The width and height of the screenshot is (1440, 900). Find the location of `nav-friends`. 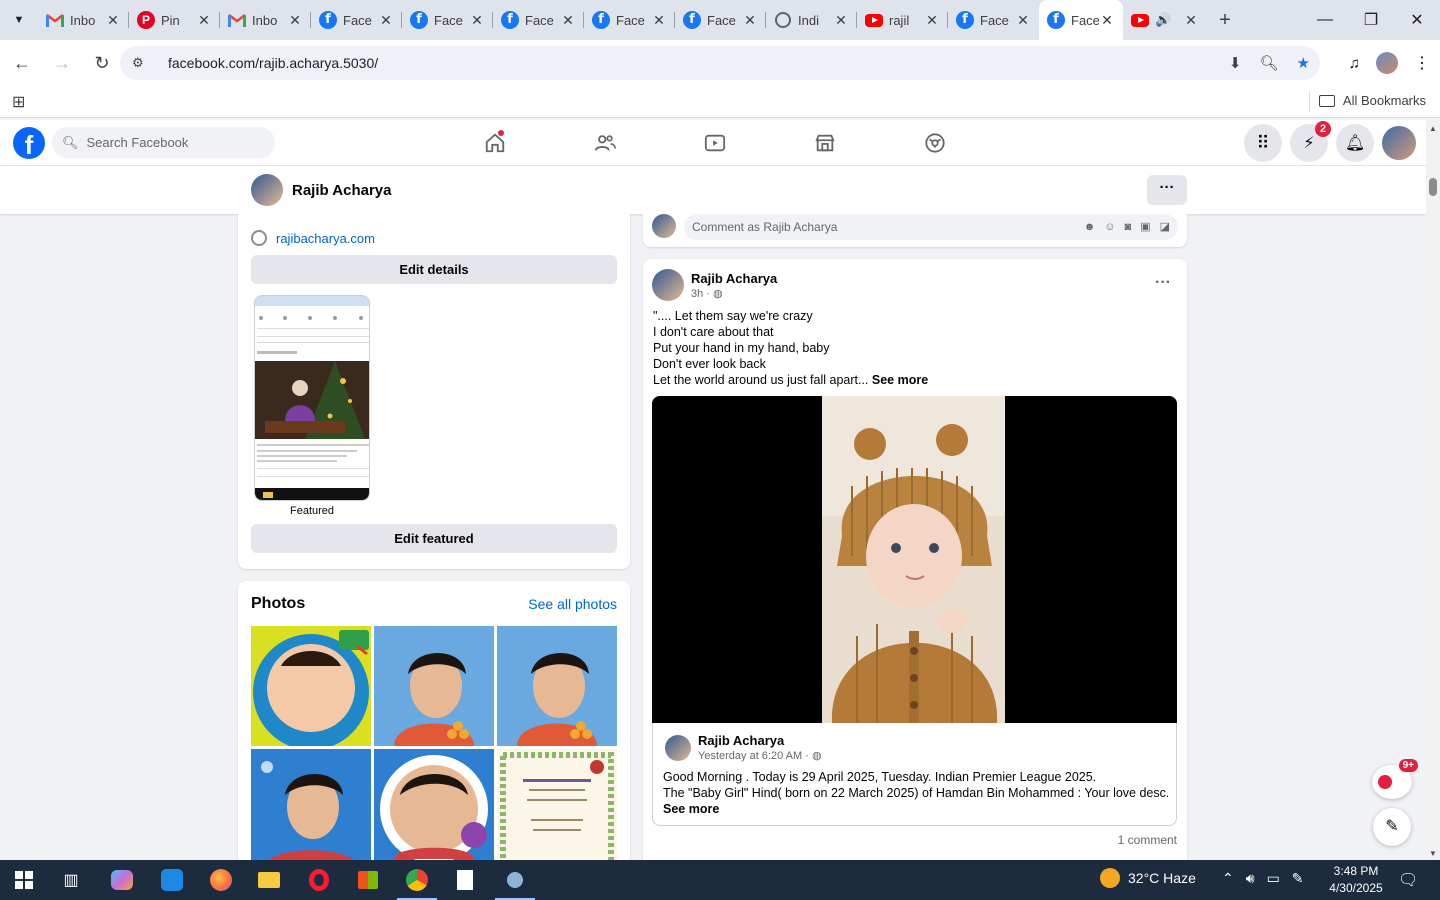

nav-friends is located at coordinates (605, 143).